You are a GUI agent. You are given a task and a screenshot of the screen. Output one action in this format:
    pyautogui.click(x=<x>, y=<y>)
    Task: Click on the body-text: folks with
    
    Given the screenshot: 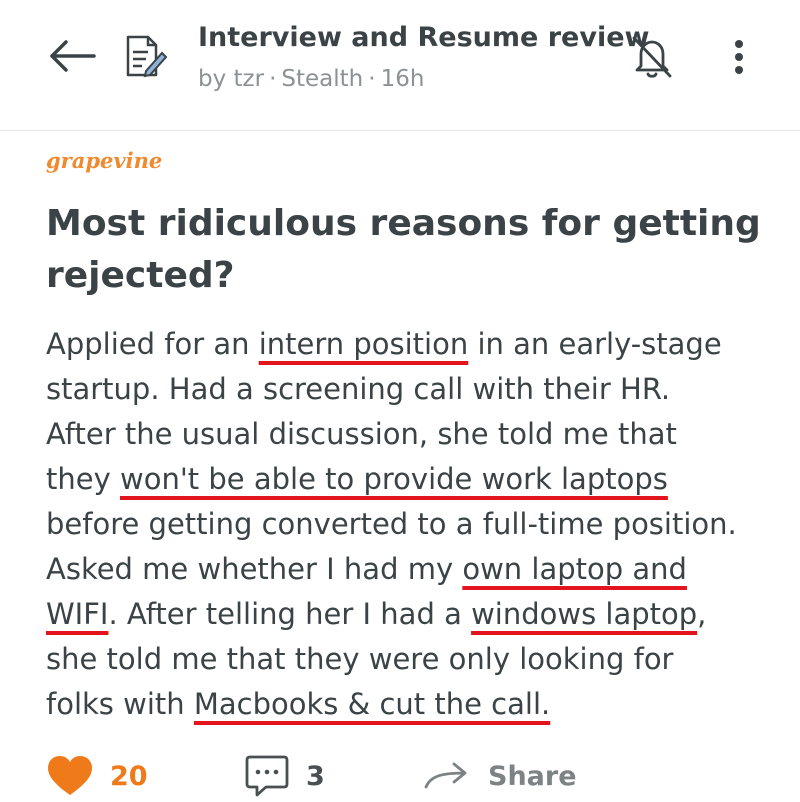 What is the action you would take?
    pyautogui.click(x=120, y=704)
    